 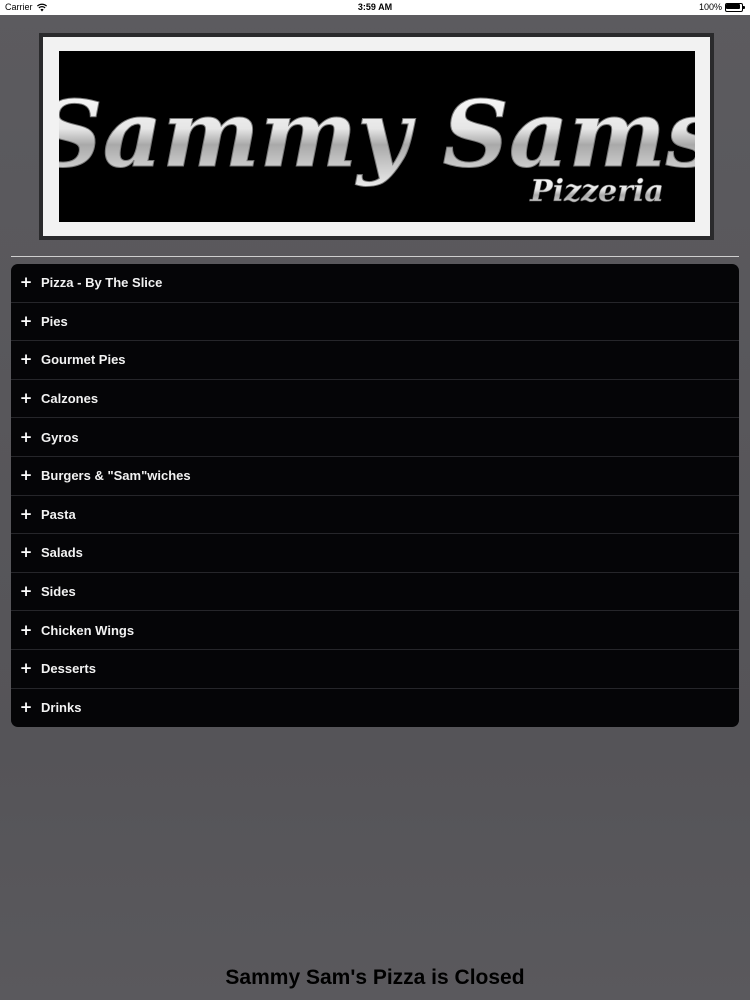 What do you see at coordinates (596, 191) in the screenshot?
I see `logo-subtitle: Pizzeria` at bounding box center [596, 191].